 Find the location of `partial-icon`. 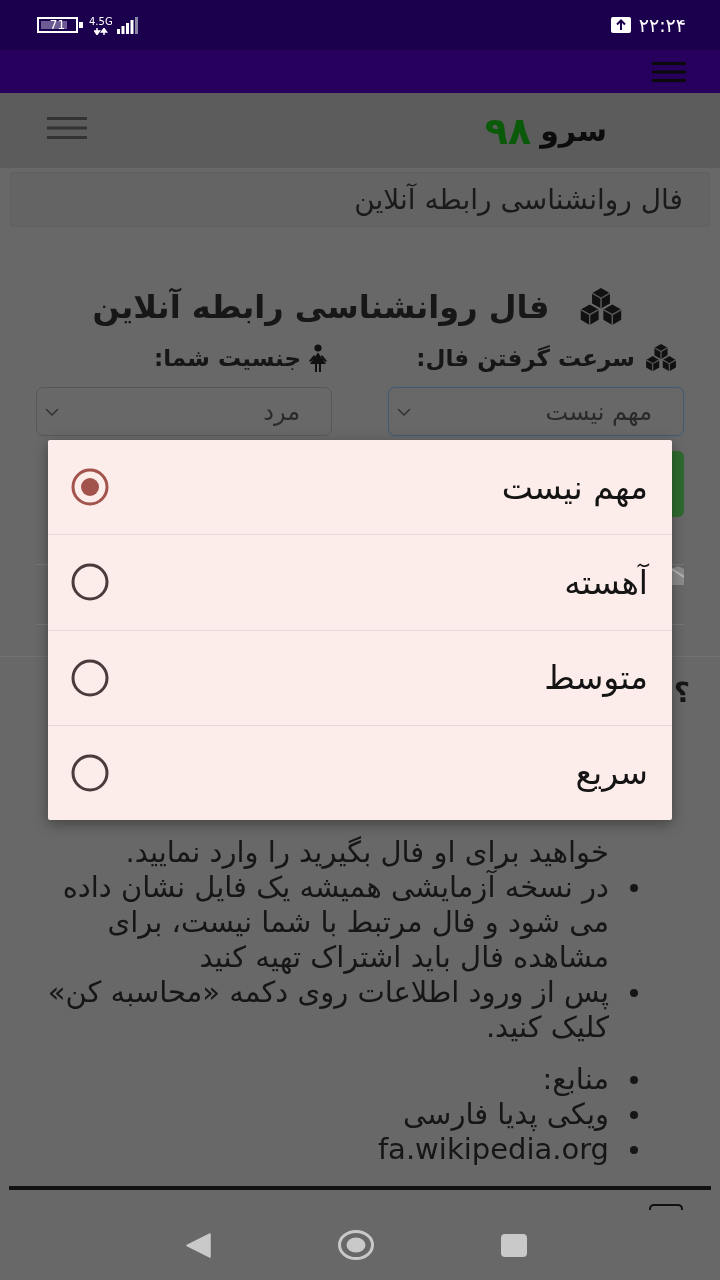

partial-icon is located at coordinates (678, 576).